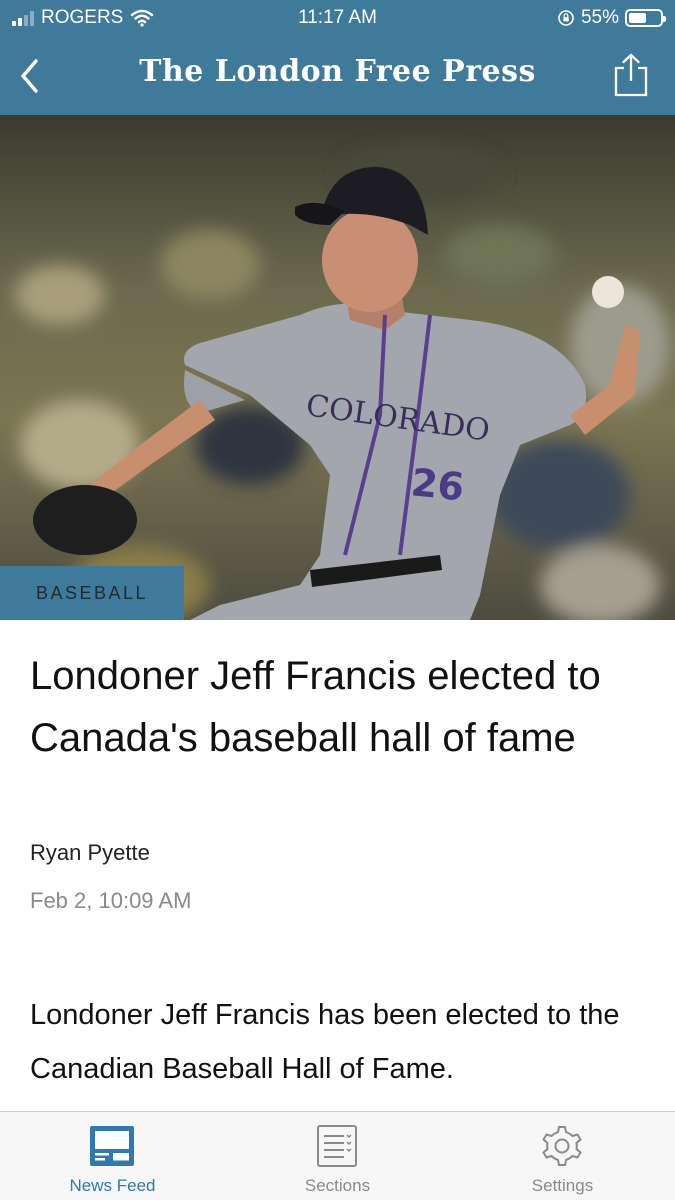 Image resolution: width=675 pixels, height=1200 pixels. What do you see at coordinates (112, 1185) in the screenshot?
I see `tab-label: News Feed` at bounding box center [112, 1185].